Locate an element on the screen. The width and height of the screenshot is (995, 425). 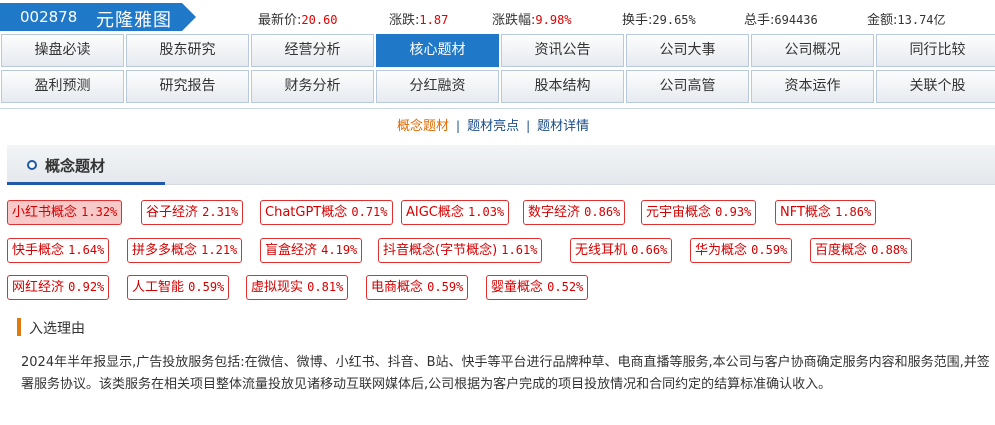
quote-value: 20.60 is located at coordinates (319, 20).